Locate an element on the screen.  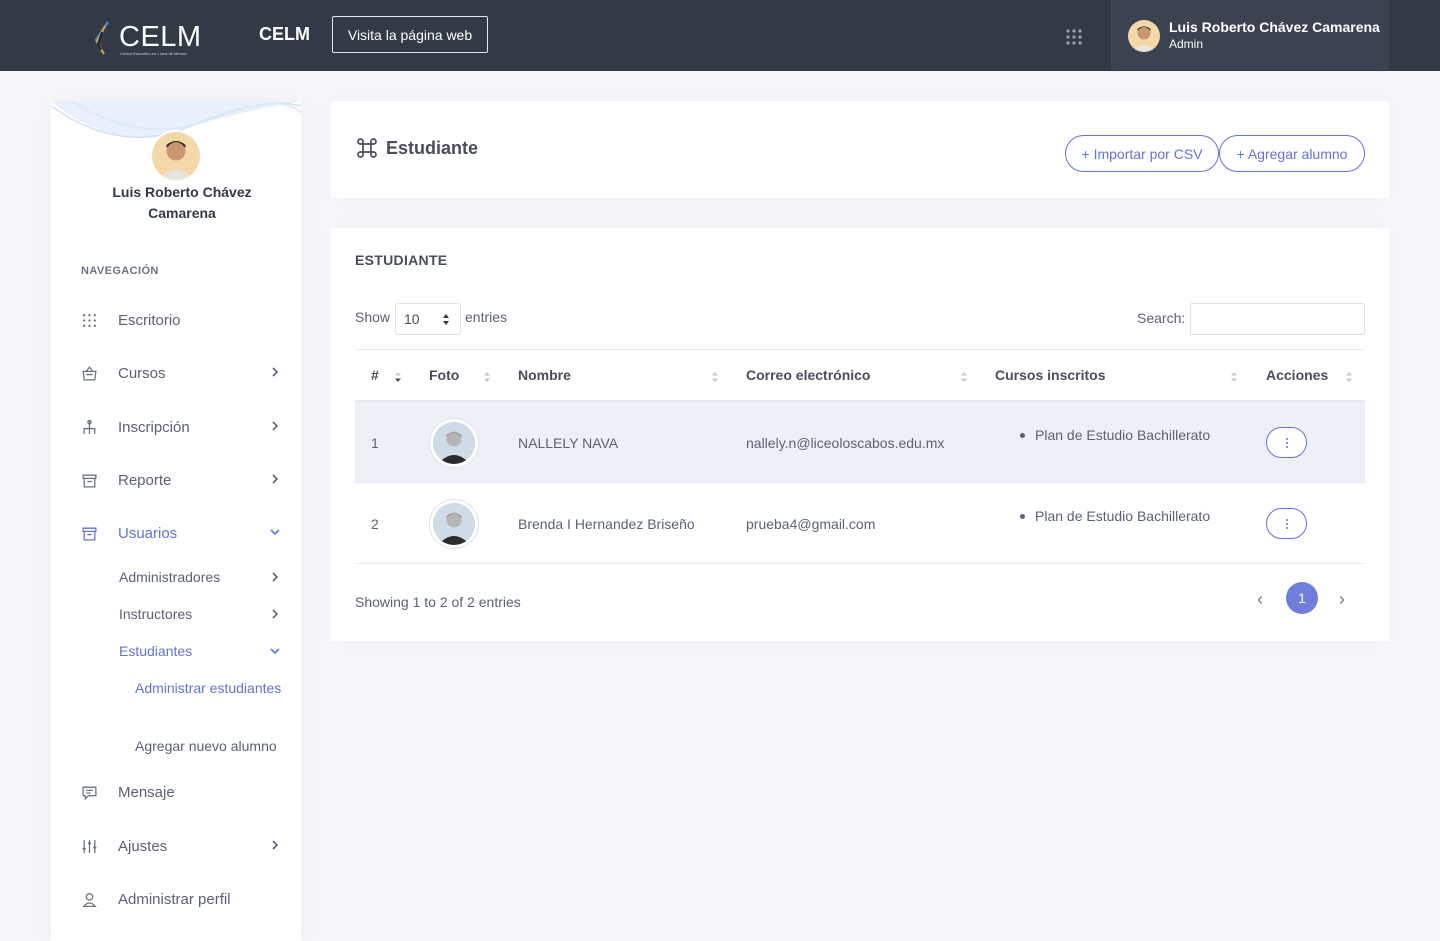
entries-select: 10 is located at coordinates (428, 319).